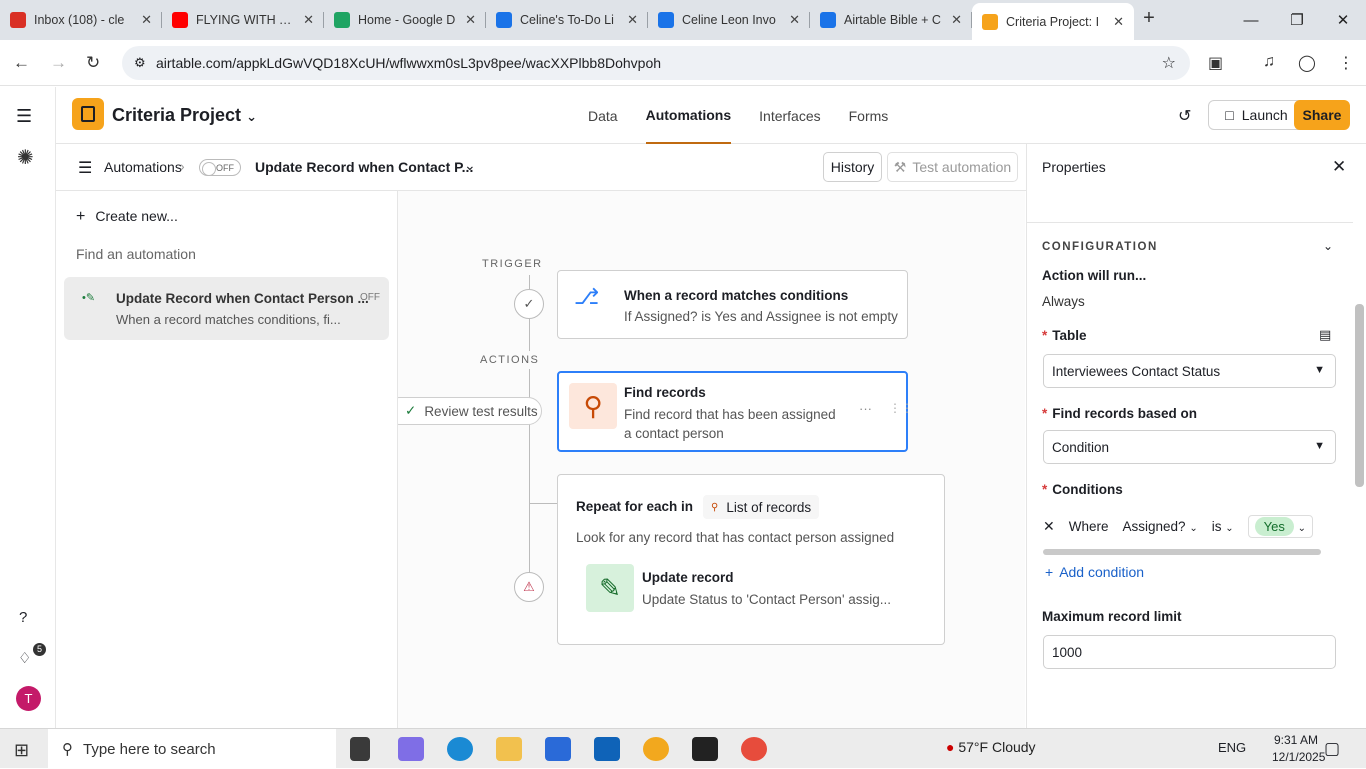 Image resolution: width=1366 pixels, height=769 pixels. I want to click on condition-operator-select: is ⌄, so click(1223, 526).